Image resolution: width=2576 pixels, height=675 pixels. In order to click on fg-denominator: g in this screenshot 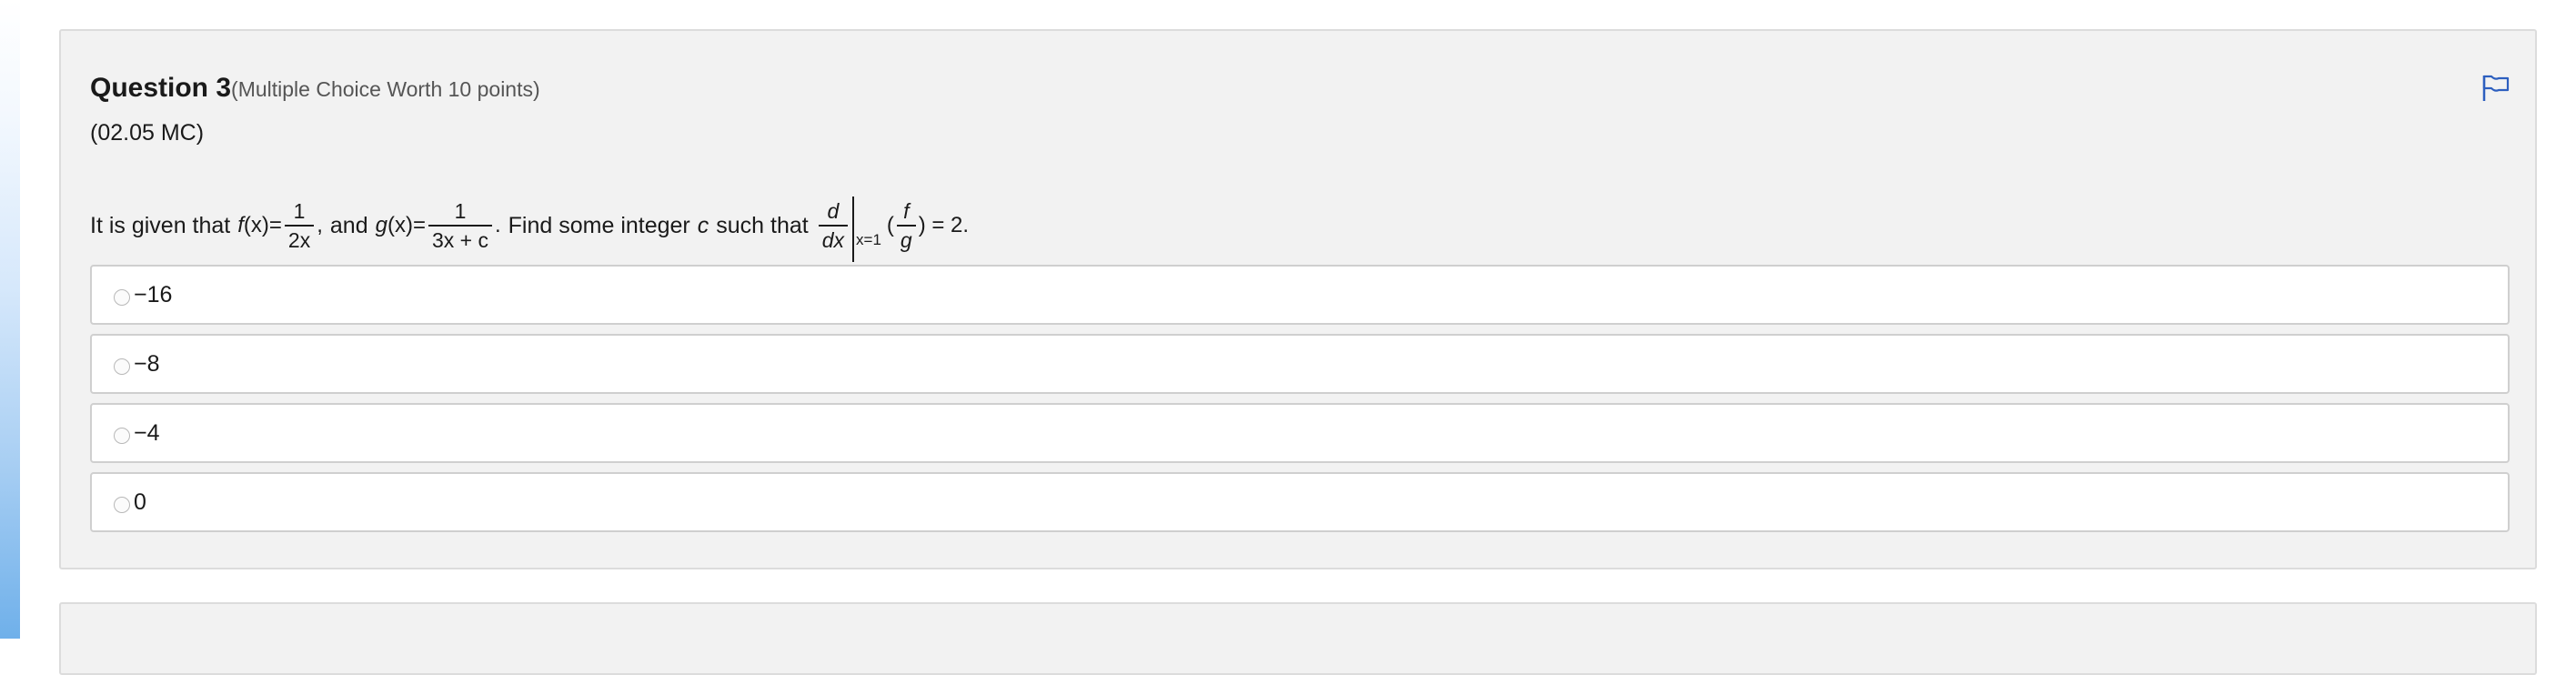, I will do `click(906, 238)`.